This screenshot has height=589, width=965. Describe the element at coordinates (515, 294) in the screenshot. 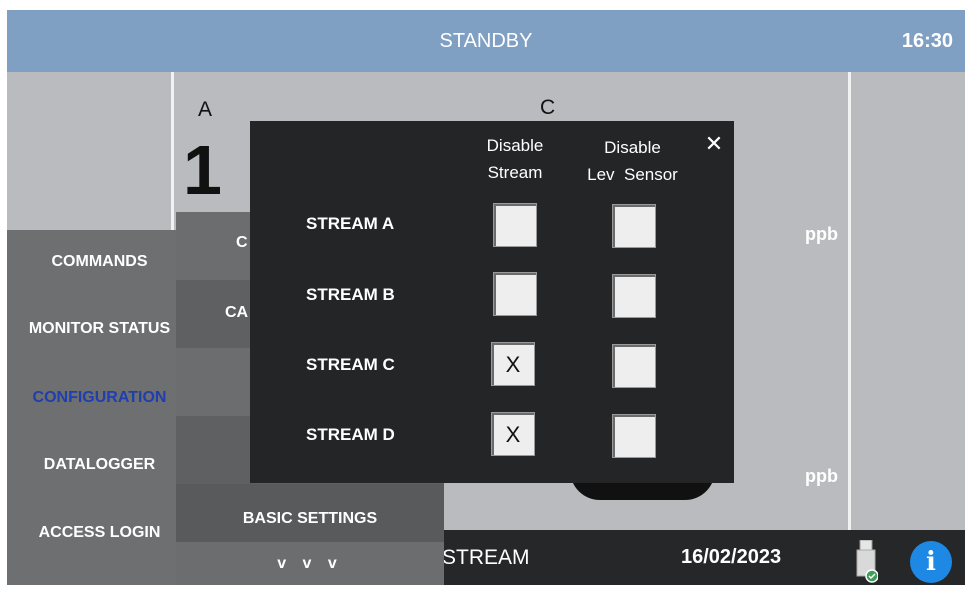

I see `disable-stream-b-checkbox` at that location.